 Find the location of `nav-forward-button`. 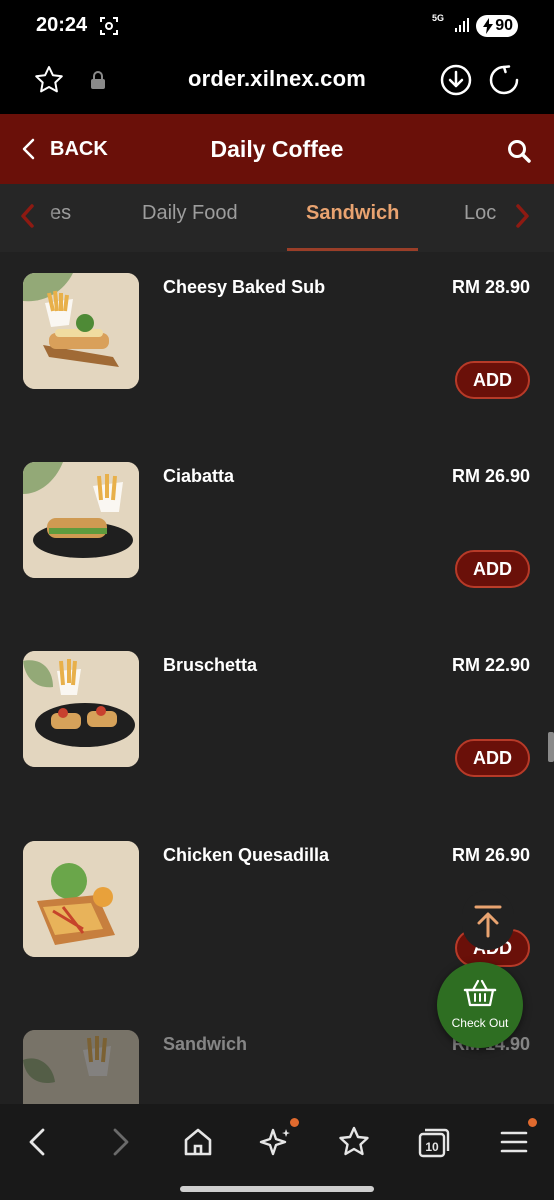

nav-forward-button is located at coordinates (120, 1142).